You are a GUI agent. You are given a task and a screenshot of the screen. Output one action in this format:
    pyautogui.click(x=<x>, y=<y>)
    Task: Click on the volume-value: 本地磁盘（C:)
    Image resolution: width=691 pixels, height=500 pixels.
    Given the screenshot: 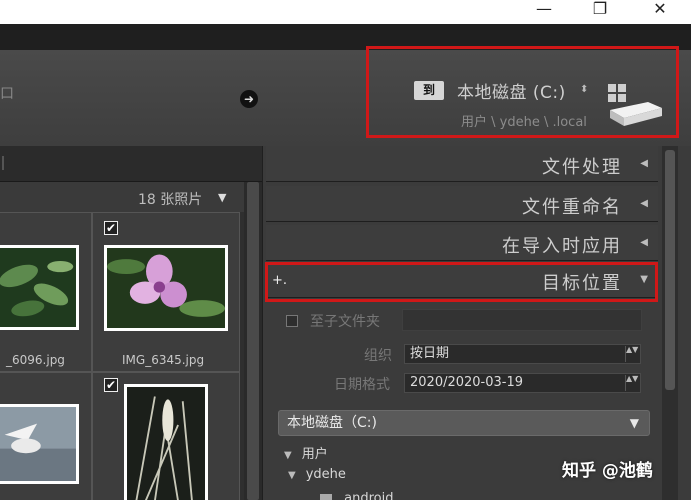 What is the action you would take?
    pyautogui.click(x=332, y=423)
    